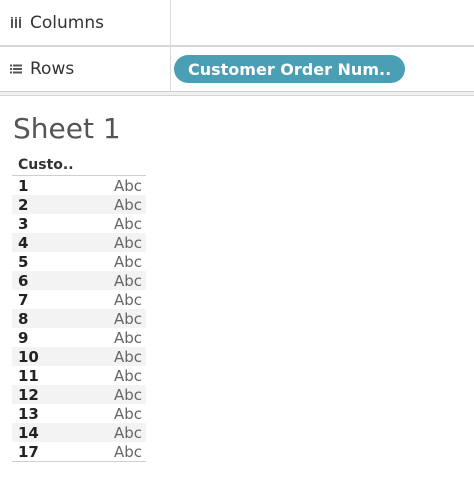 The image size is (474, 481). I want to click on row-number: 7, so click(23, 299).